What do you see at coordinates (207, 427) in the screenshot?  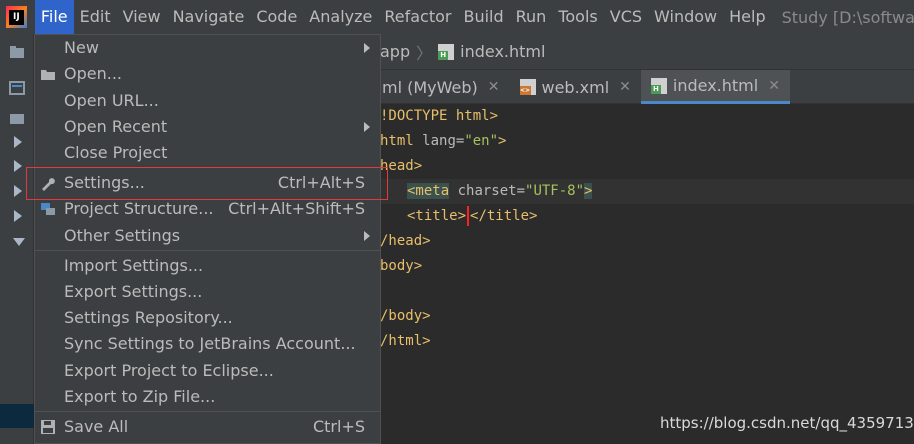 I see `menu-item-save-all: Save All Ctrl+S` at bounding box center [207, 427].